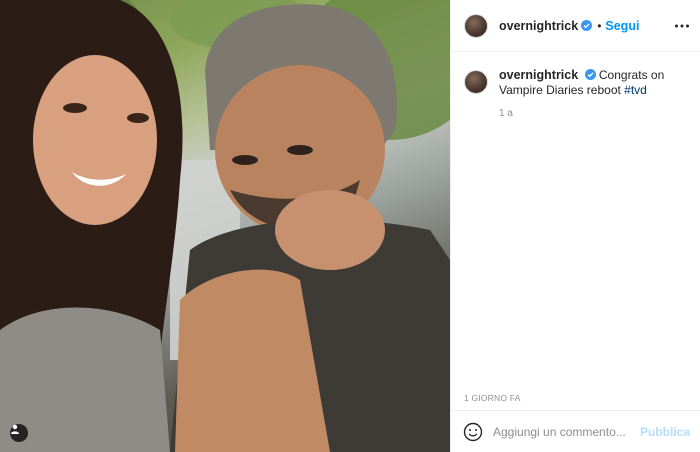 This screenshot has width=700, height=452. Describe the element at coordinates (476, 82) in the screenshot. I see `caption-avatar` at that location.